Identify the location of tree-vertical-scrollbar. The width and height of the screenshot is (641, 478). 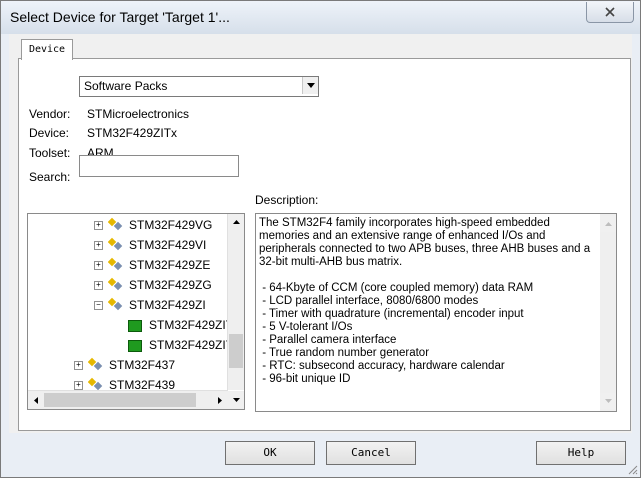
(235, 302).